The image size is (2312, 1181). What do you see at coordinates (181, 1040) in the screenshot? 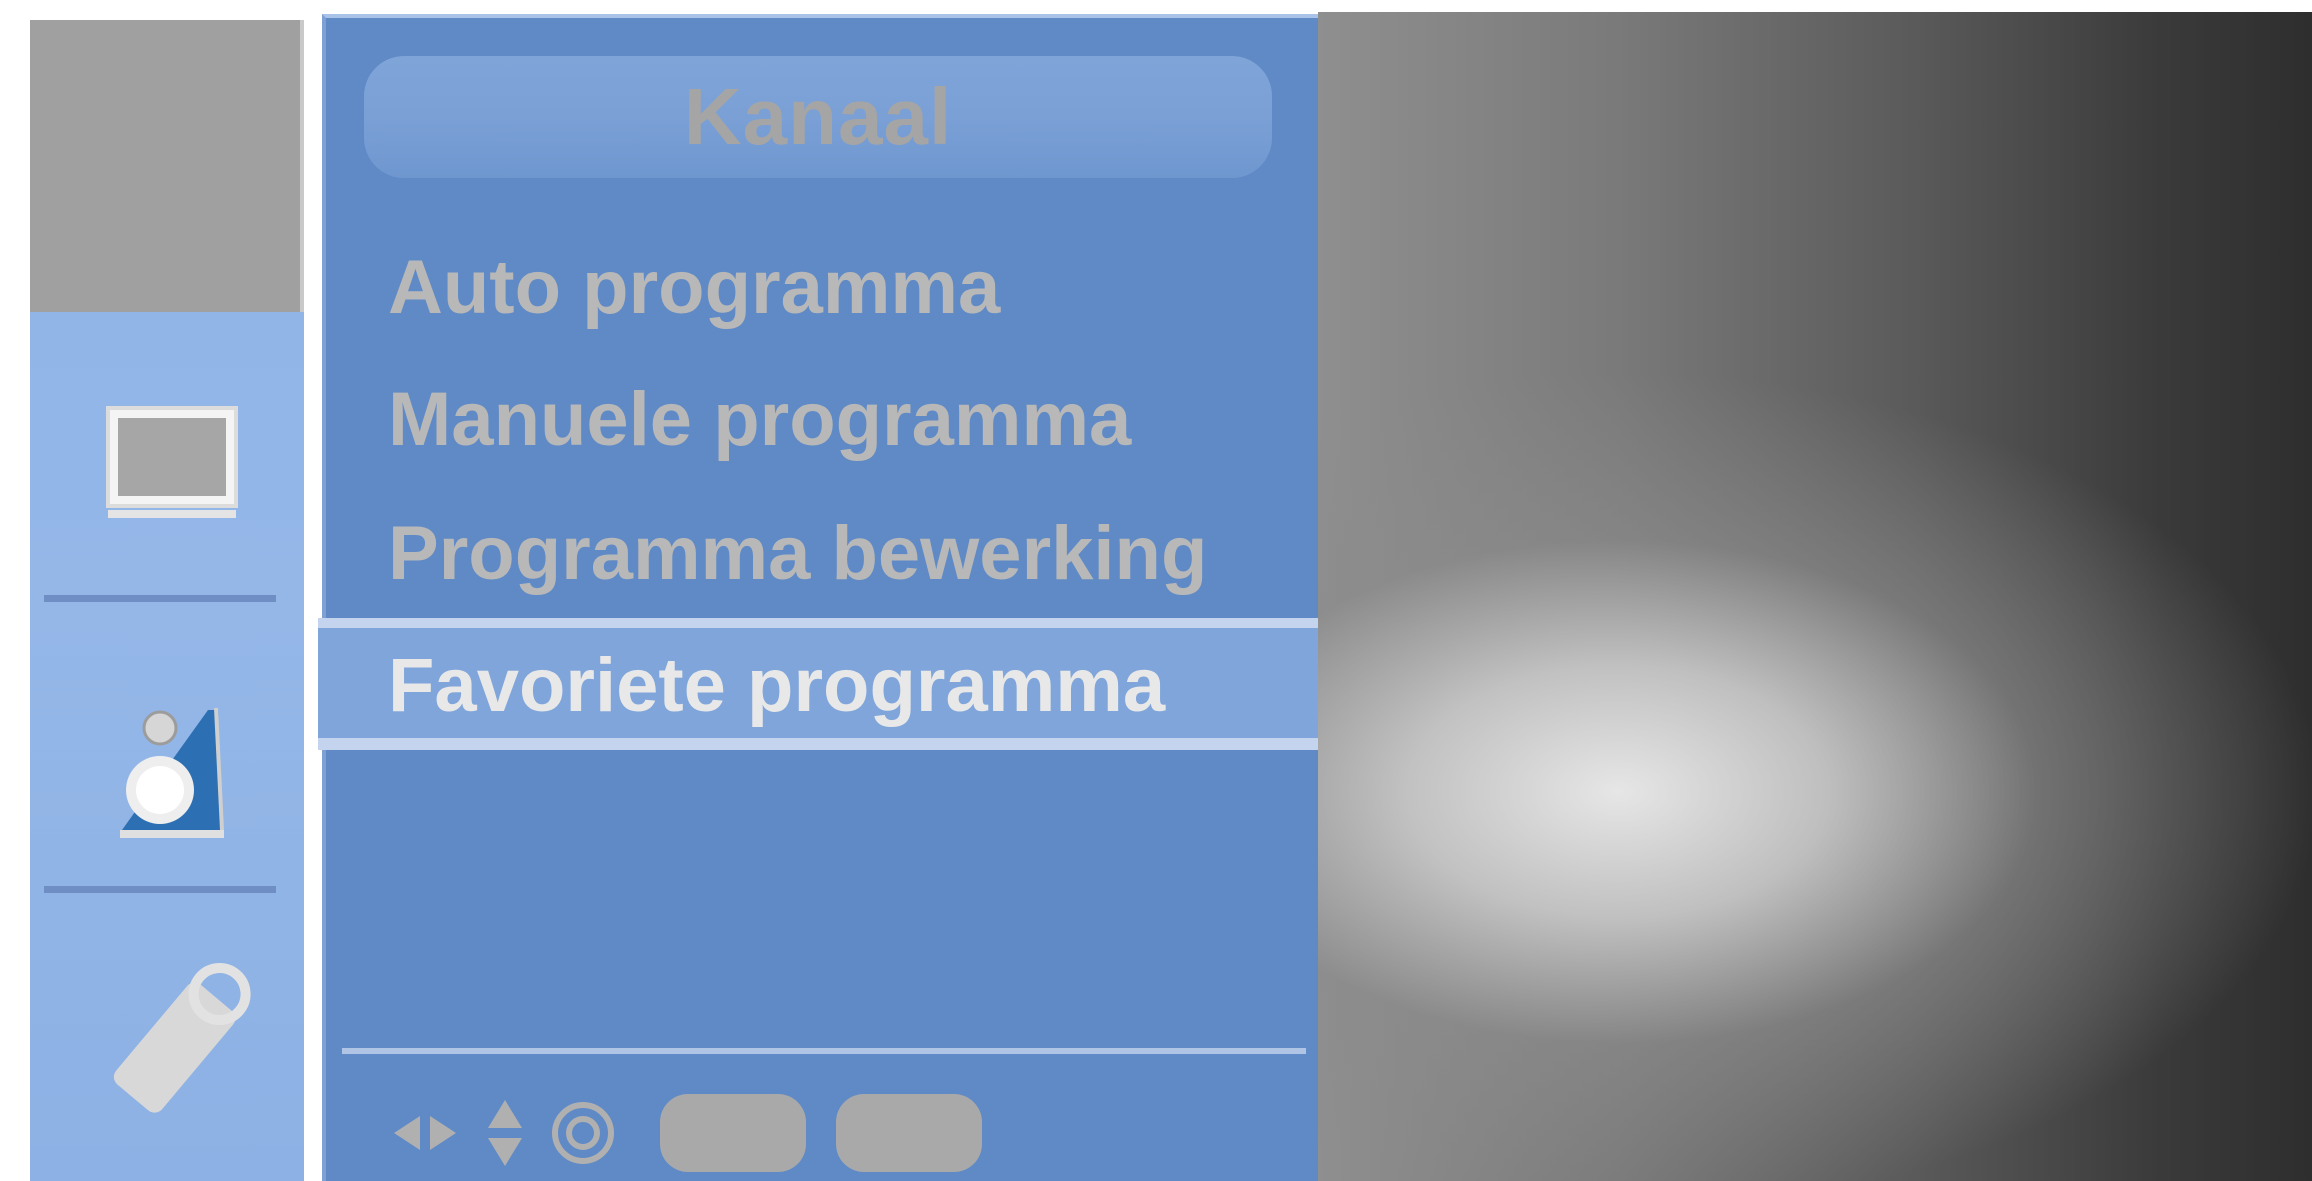
I see `tag-icon` at bounding box center [181, 1040].